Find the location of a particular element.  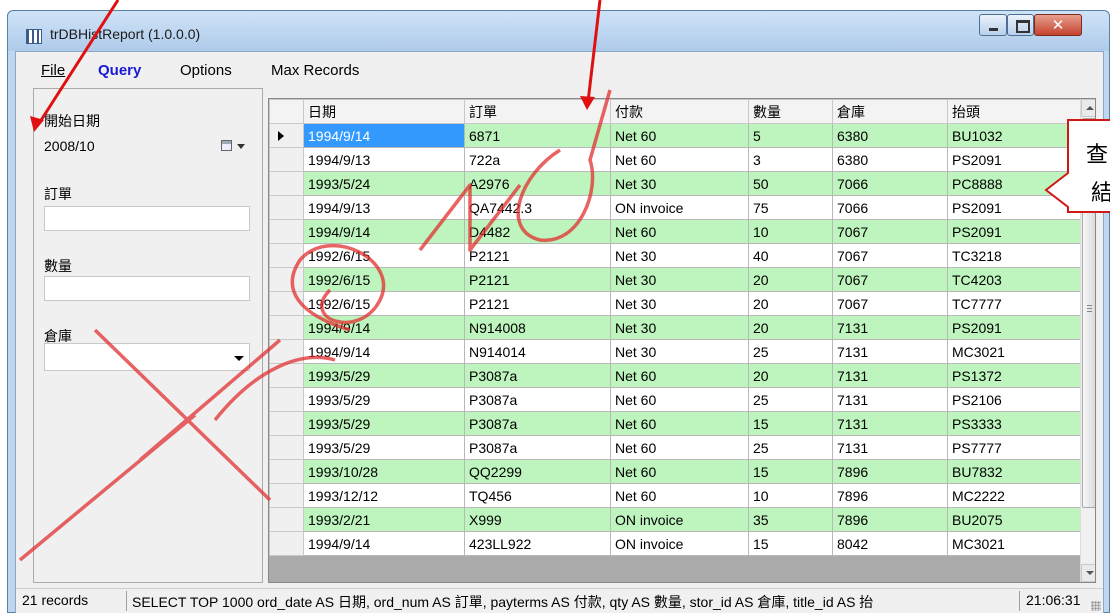

table-cell: PS7777 is located at coordinates (1014, 447).